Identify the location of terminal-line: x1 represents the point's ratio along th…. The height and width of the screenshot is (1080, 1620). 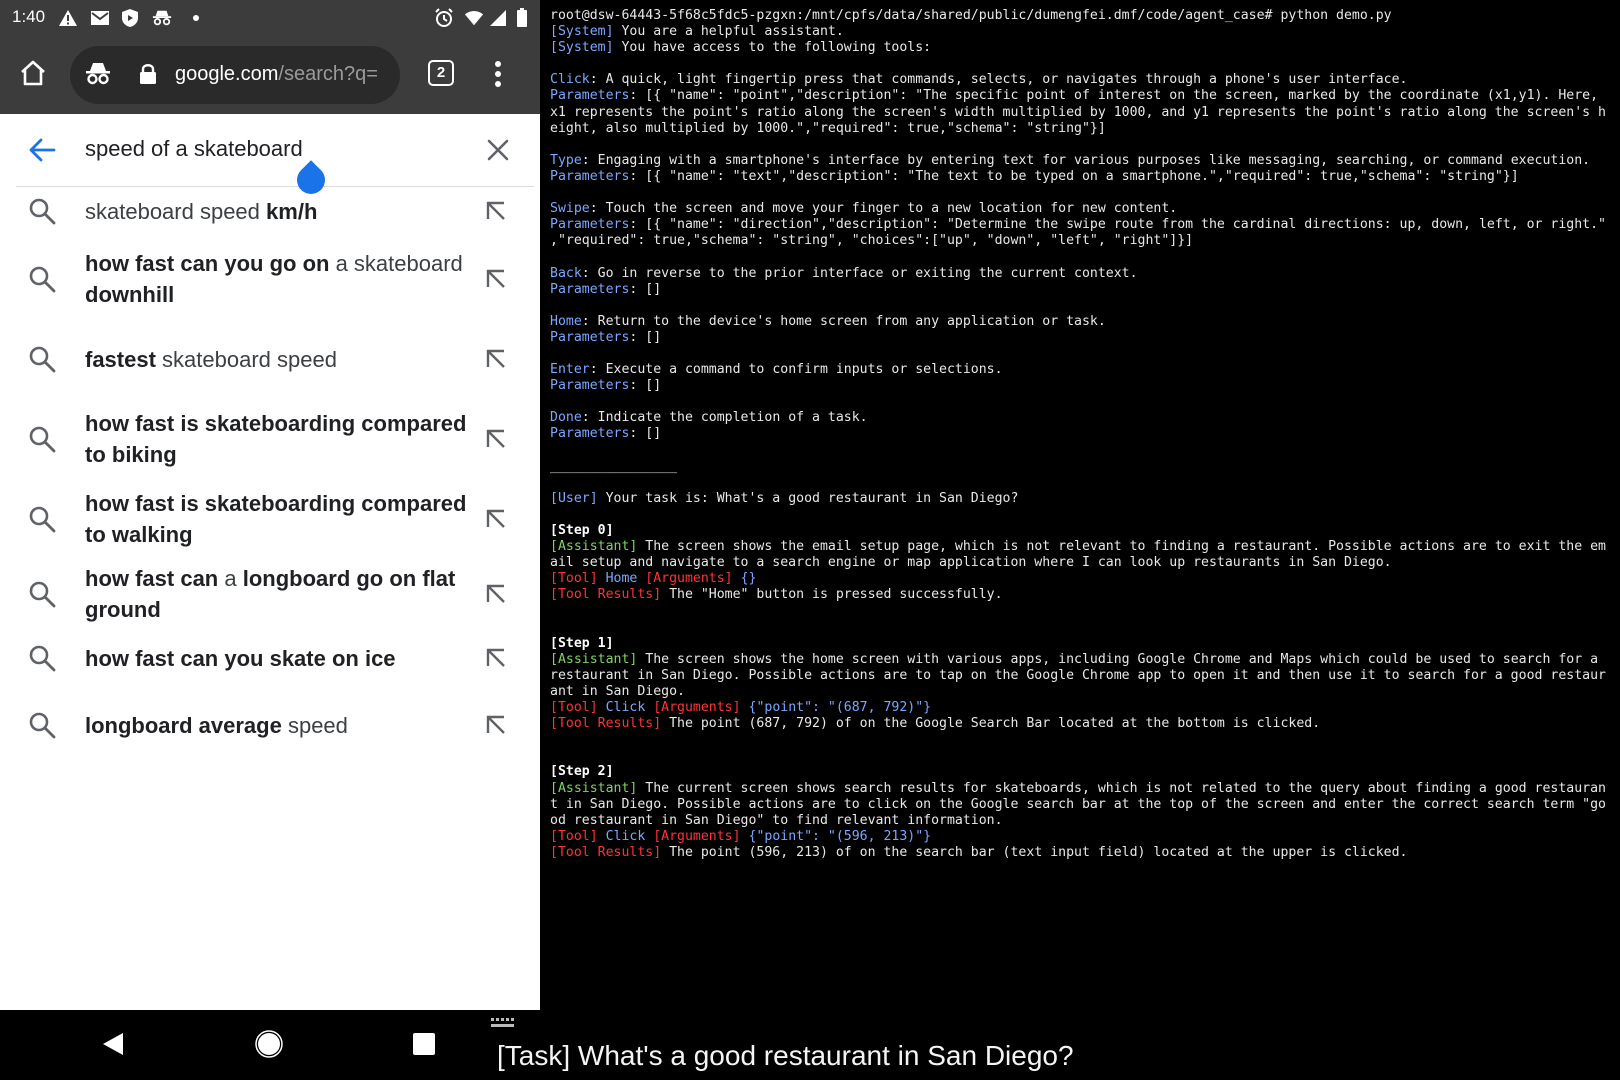
(1084, 113).